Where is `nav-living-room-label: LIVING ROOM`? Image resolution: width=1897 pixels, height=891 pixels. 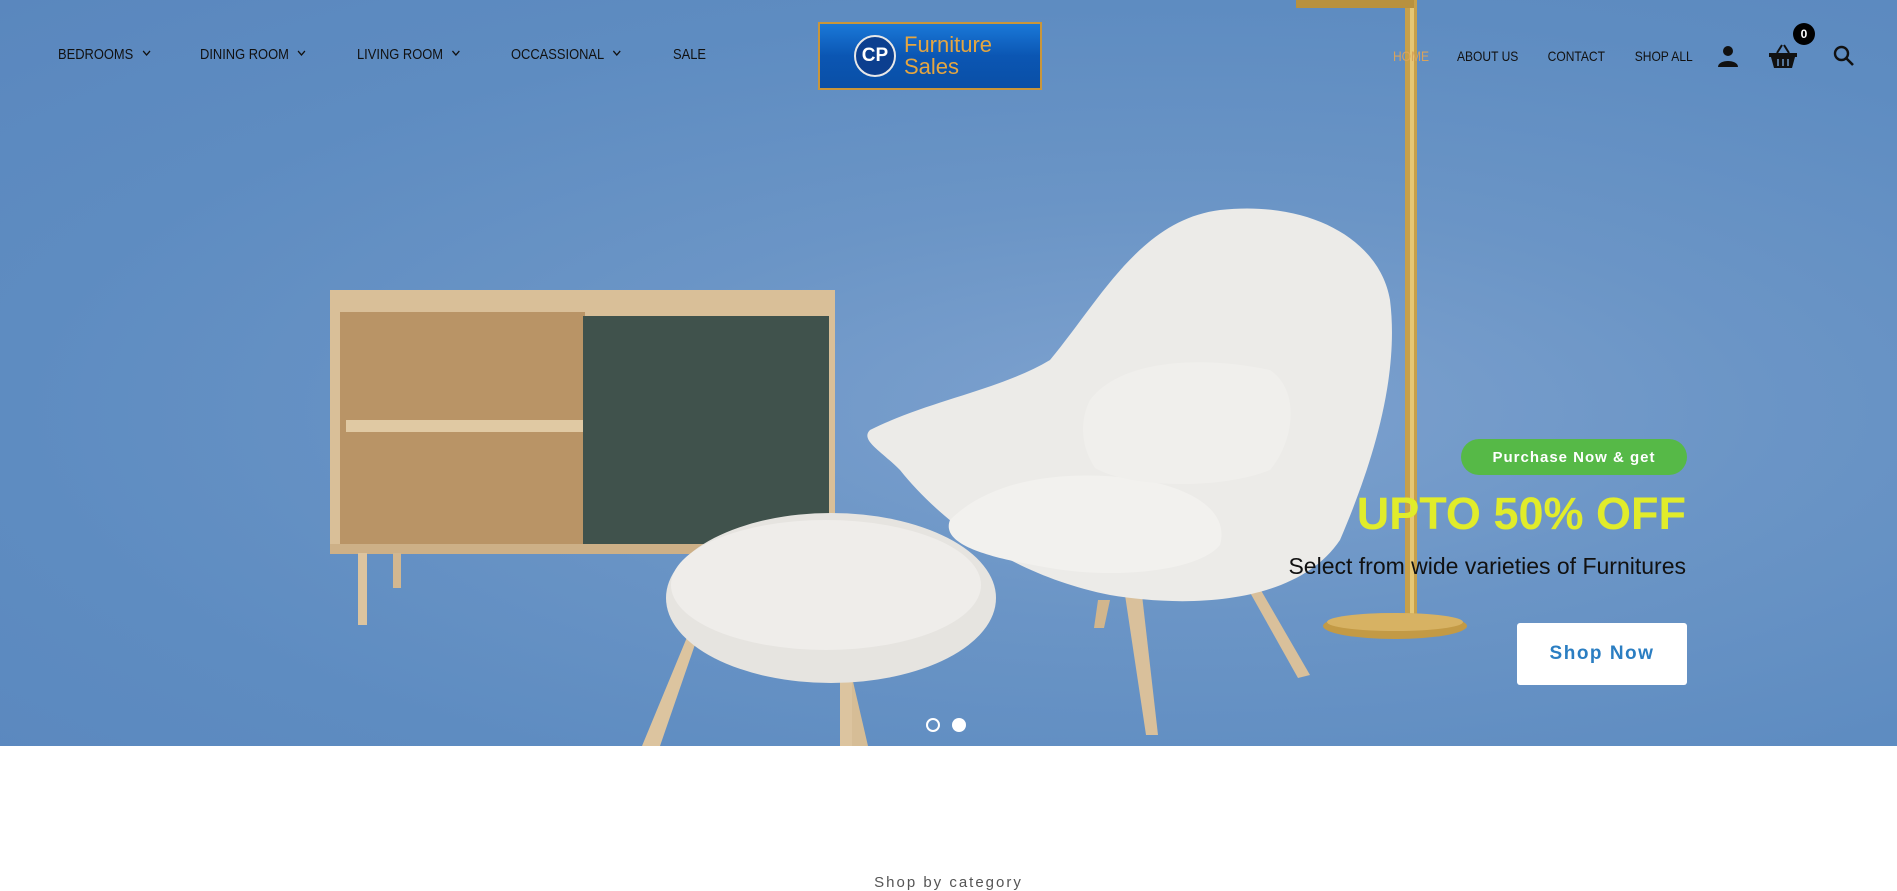 nav-living-room-label: LIVING ROOM is located at coordinates (399, 54).